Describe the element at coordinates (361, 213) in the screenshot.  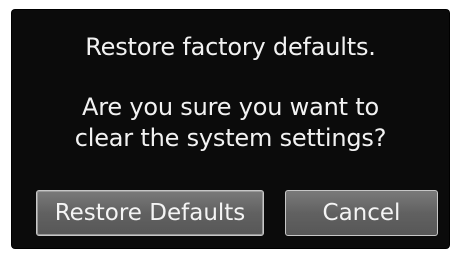
I see `cancel-button: Cancel` at that location.